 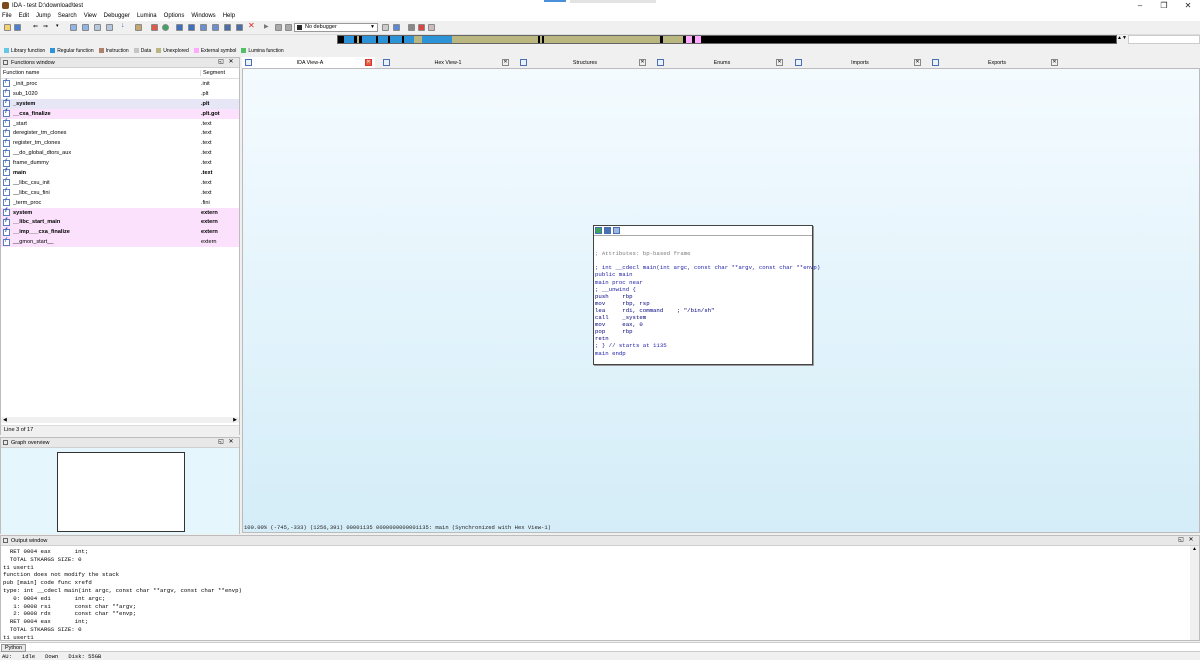 What do you see at coordinates (120, 203) in the screenshot?
I see `function-row: _term_proc .fini` at bounding box center [120, 203].